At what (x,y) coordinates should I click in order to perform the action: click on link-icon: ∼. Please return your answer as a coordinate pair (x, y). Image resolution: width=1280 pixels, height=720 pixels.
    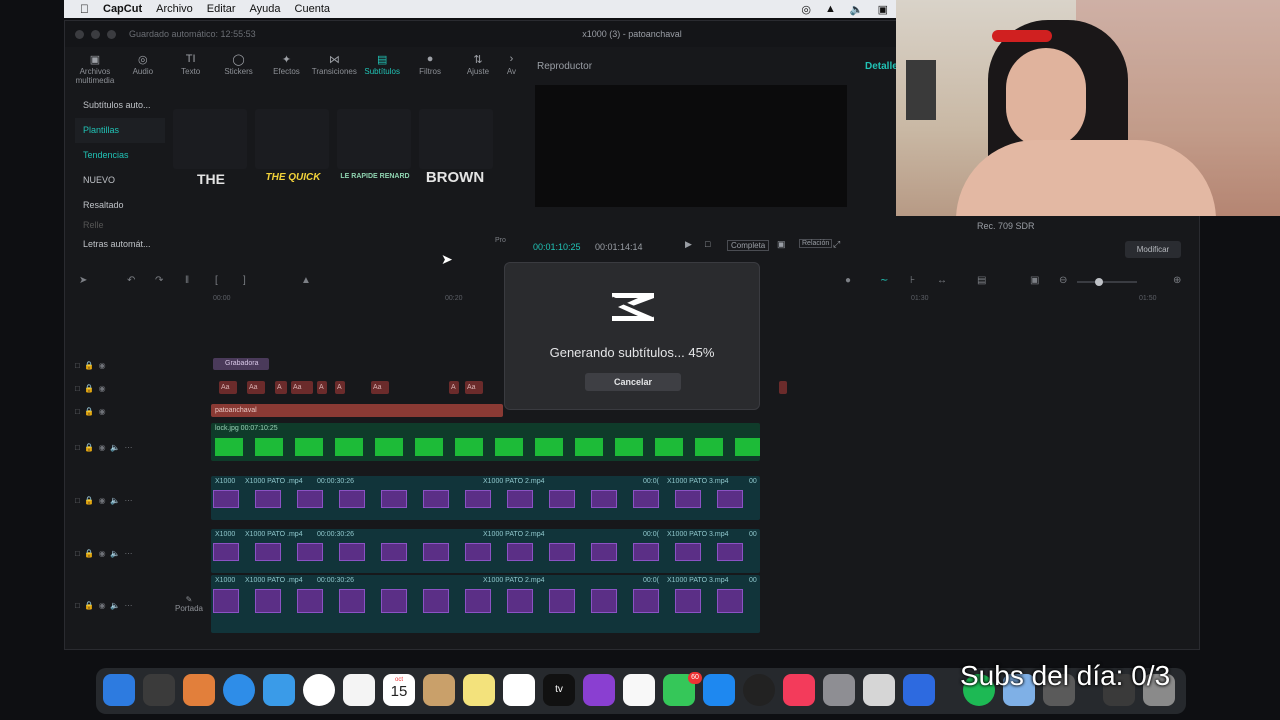
    Looking at the image, I should click on (884, 280).